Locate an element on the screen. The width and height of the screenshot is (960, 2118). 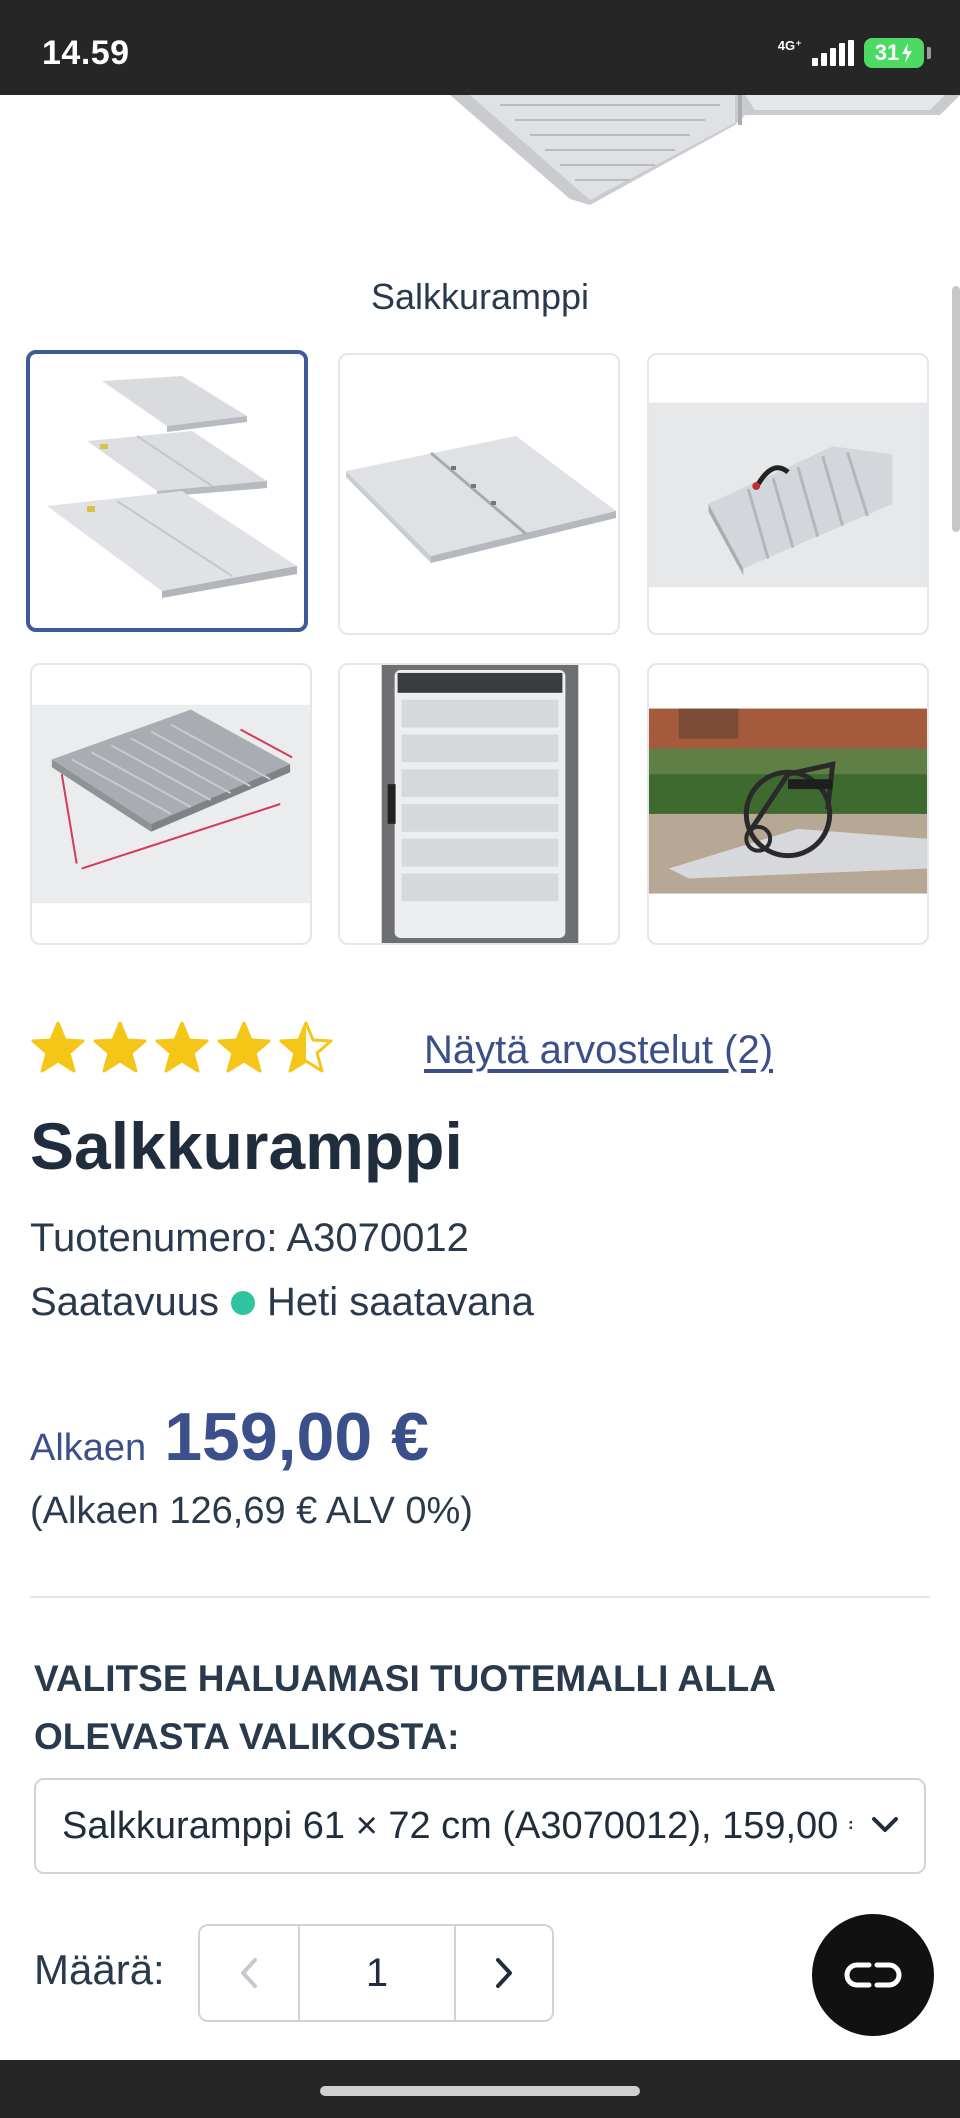
quantity-label: Määrä: is located at coordinates (99, 1969).